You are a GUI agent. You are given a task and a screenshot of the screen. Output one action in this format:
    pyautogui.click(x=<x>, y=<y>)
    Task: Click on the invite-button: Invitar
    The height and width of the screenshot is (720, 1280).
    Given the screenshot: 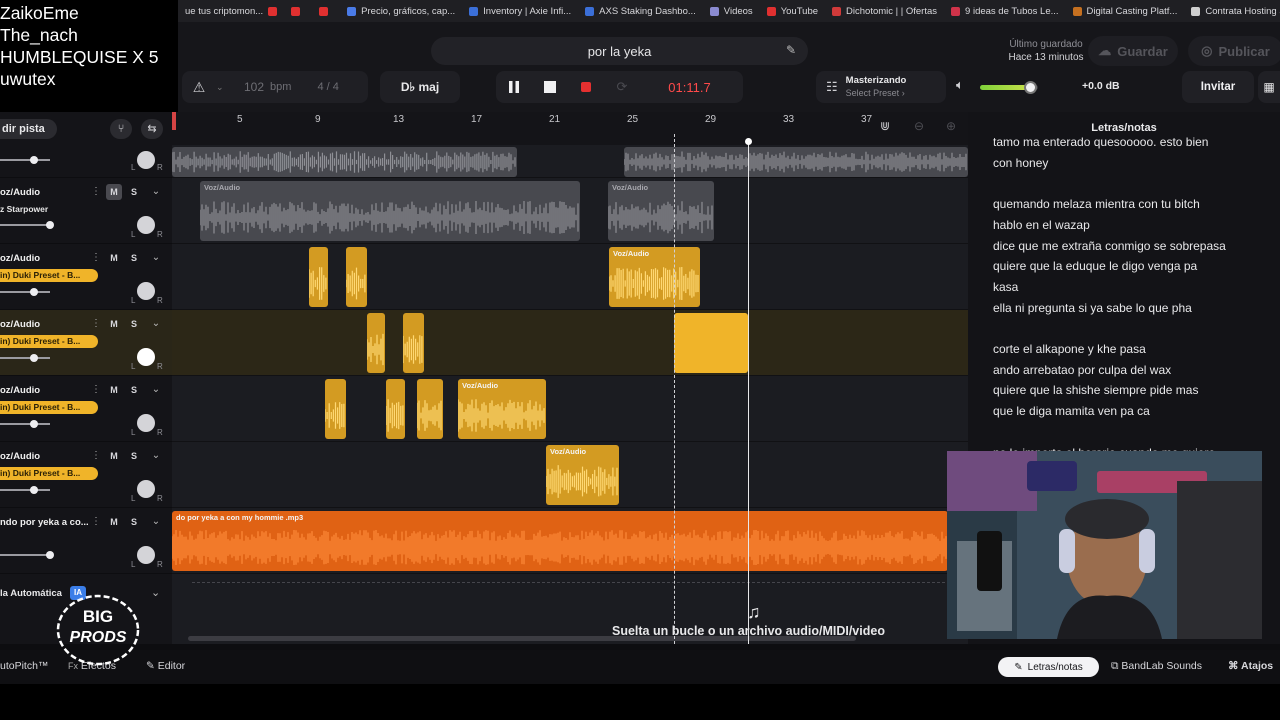 What is the action you would take?
    pyautogui.click(x=1218, y=87)
    